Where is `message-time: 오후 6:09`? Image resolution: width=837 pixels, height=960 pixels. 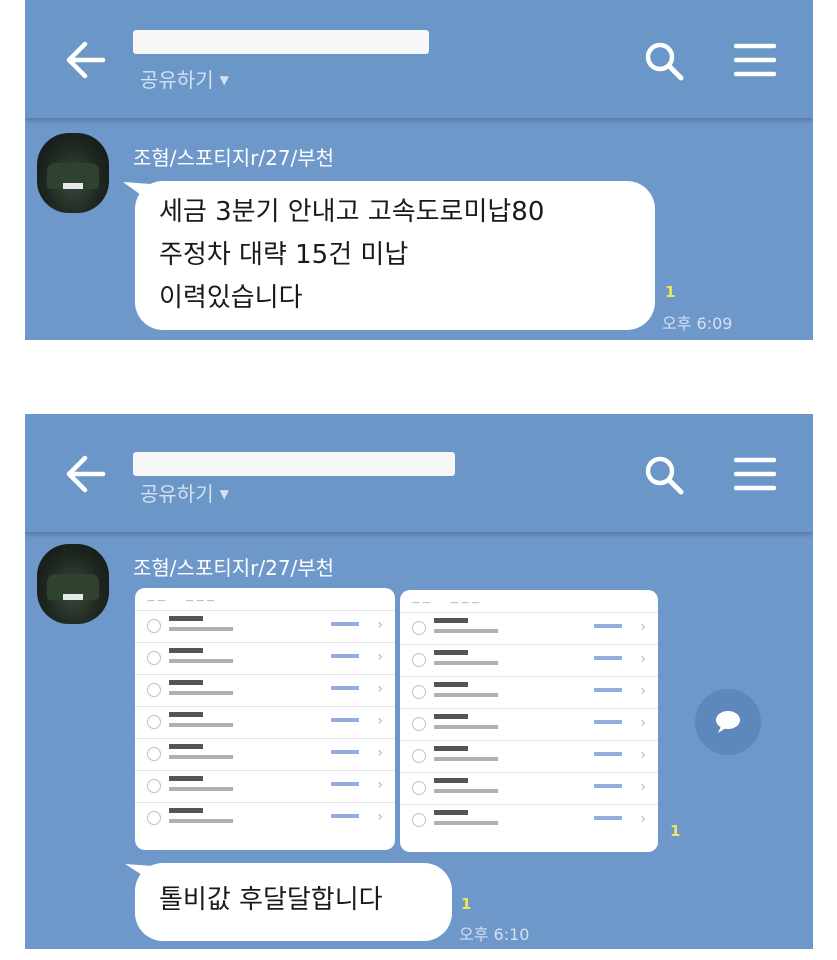
message-time: 오후 6:09 is located at coordinates (697, 323).